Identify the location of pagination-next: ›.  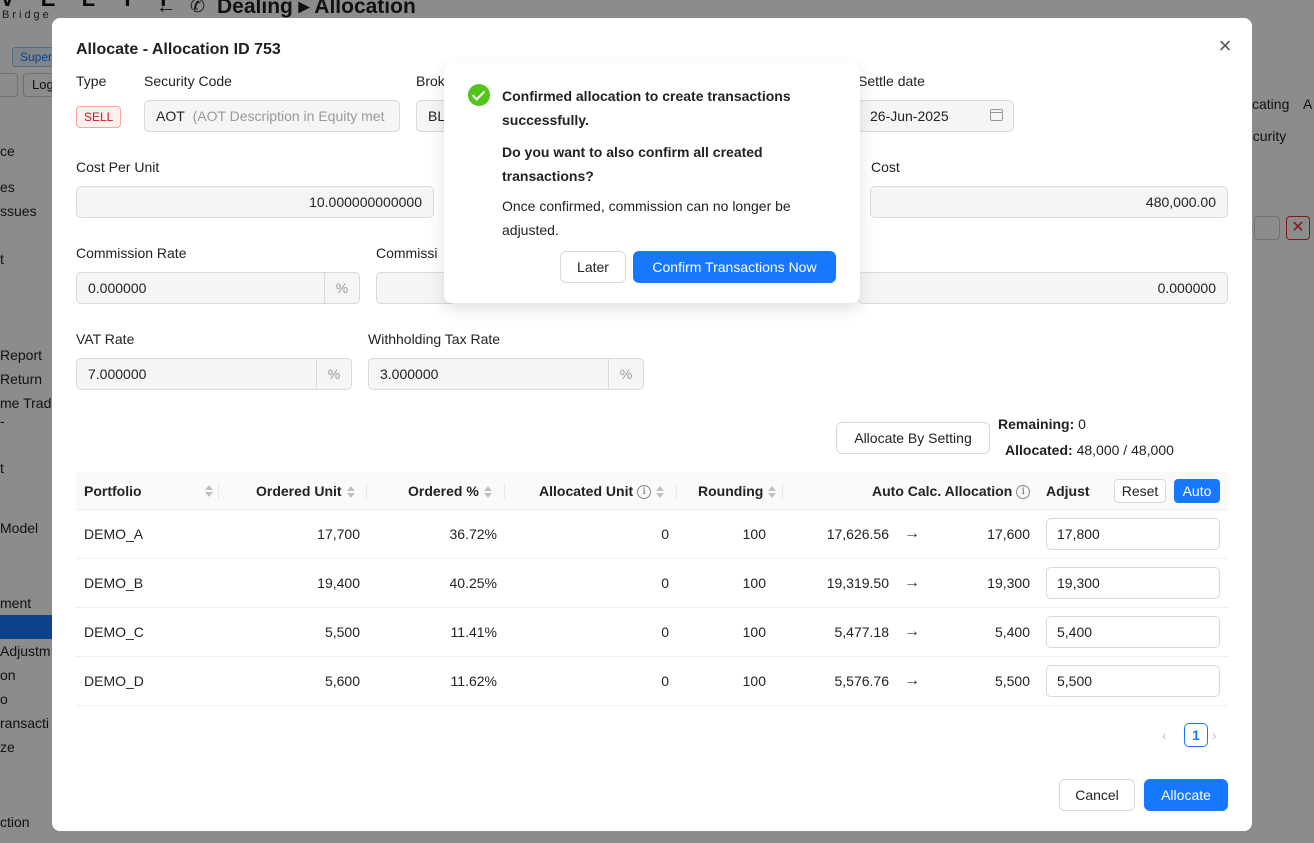
(1214, 735).